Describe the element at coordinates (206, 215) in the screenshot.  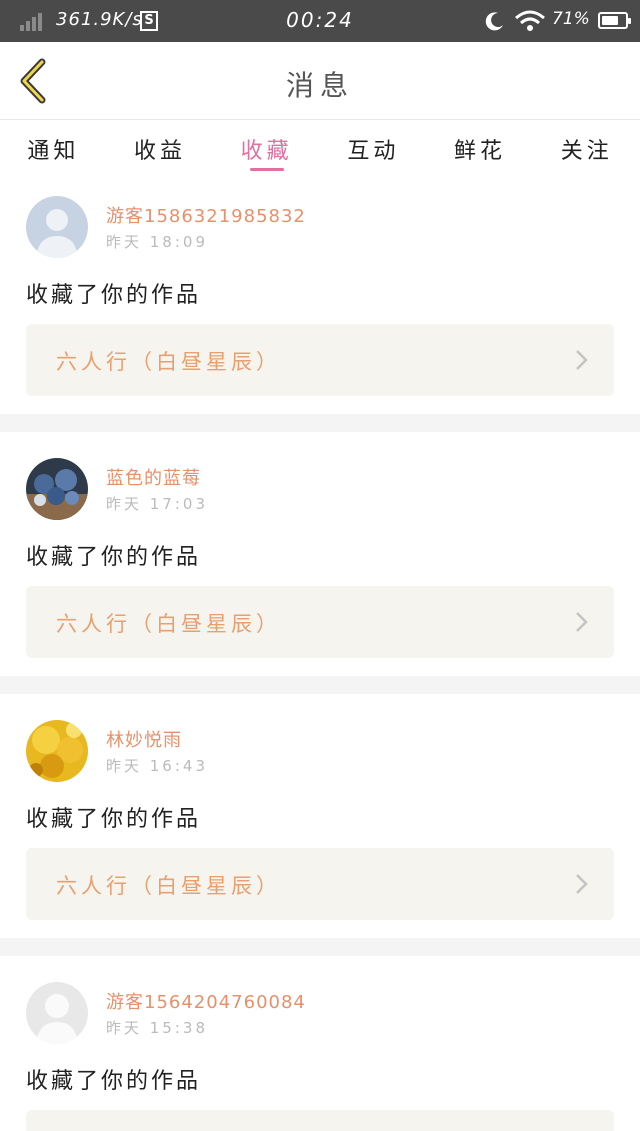
I see `username: 游客1586321985832` at that location.